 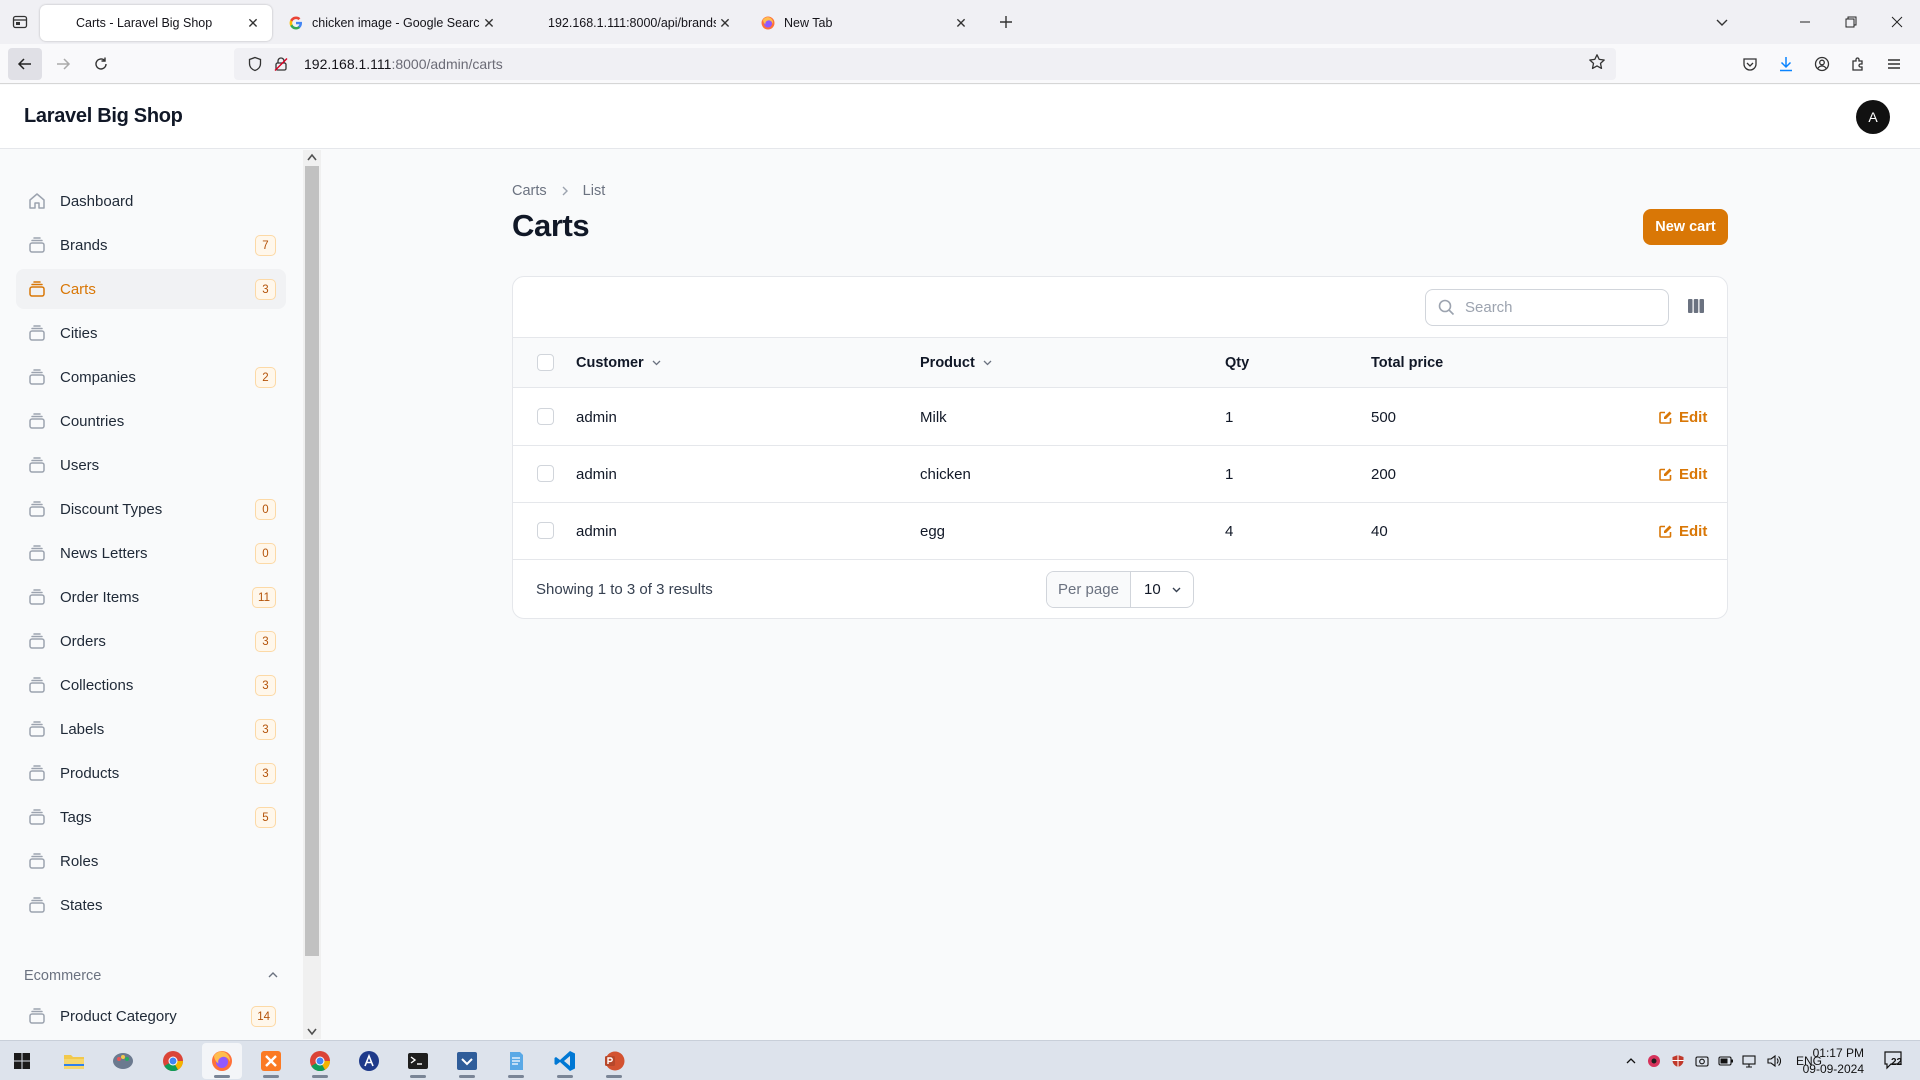 What do you see at coordinates (1547, 307) in the screenshot?
I see `search-input: Search` at bounding box center [1547, 307].